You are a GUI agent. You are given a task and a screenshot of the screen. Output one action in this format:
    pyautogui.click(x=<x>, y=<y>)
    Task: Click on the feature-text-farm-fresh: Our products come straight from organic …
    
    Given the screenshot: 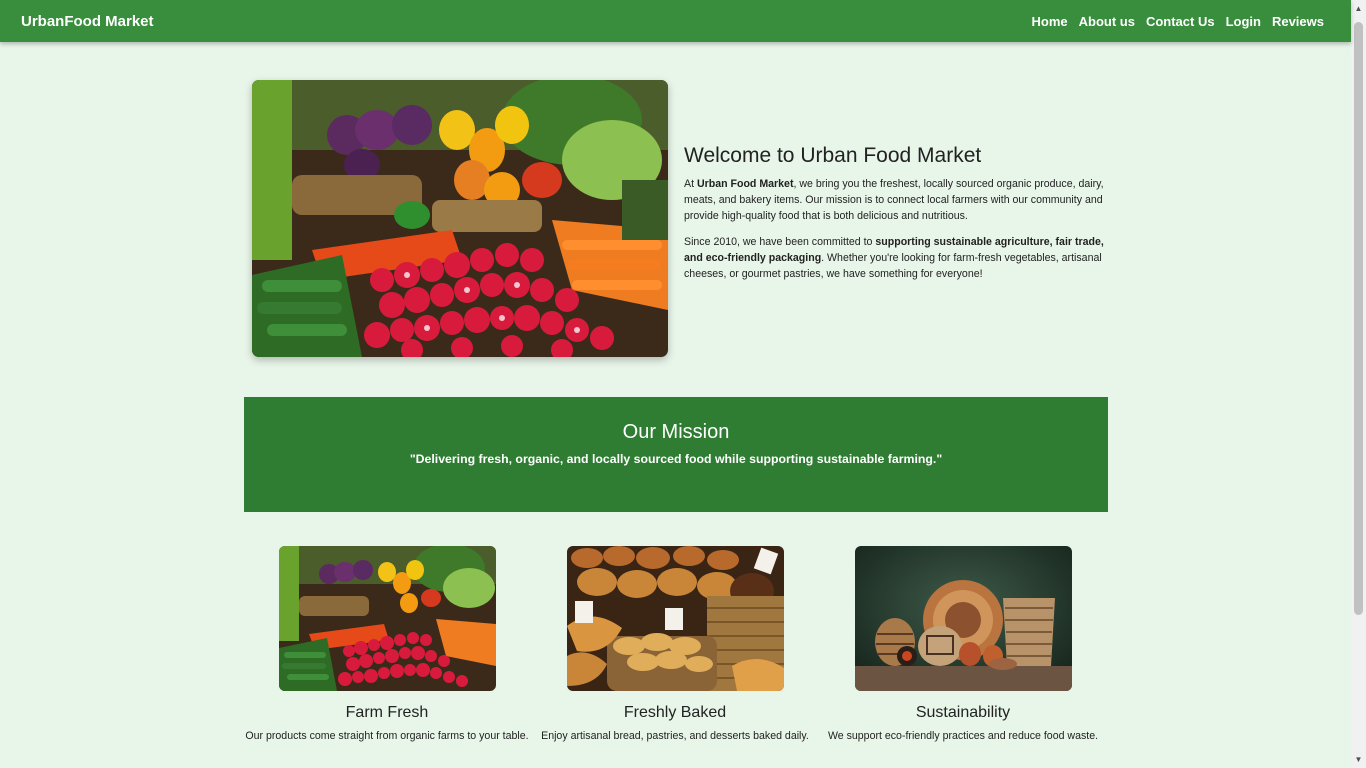 What is the action you would take?
    pyautogui.click(x=387, y=736)
    